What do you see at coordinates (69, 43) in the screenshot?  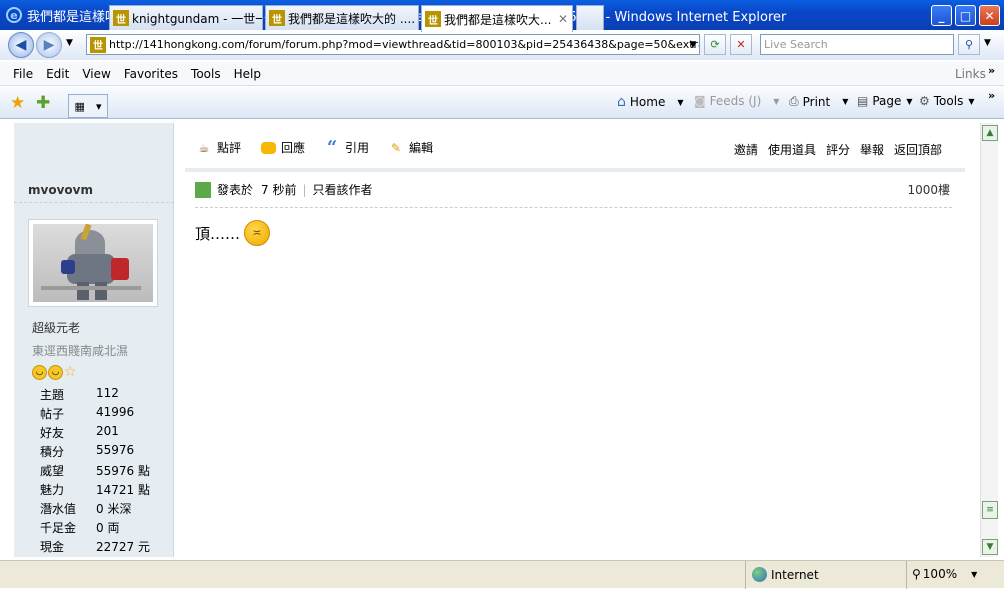 I see `history-dropdown-icon: ▼` at bounding box center [69, 43].